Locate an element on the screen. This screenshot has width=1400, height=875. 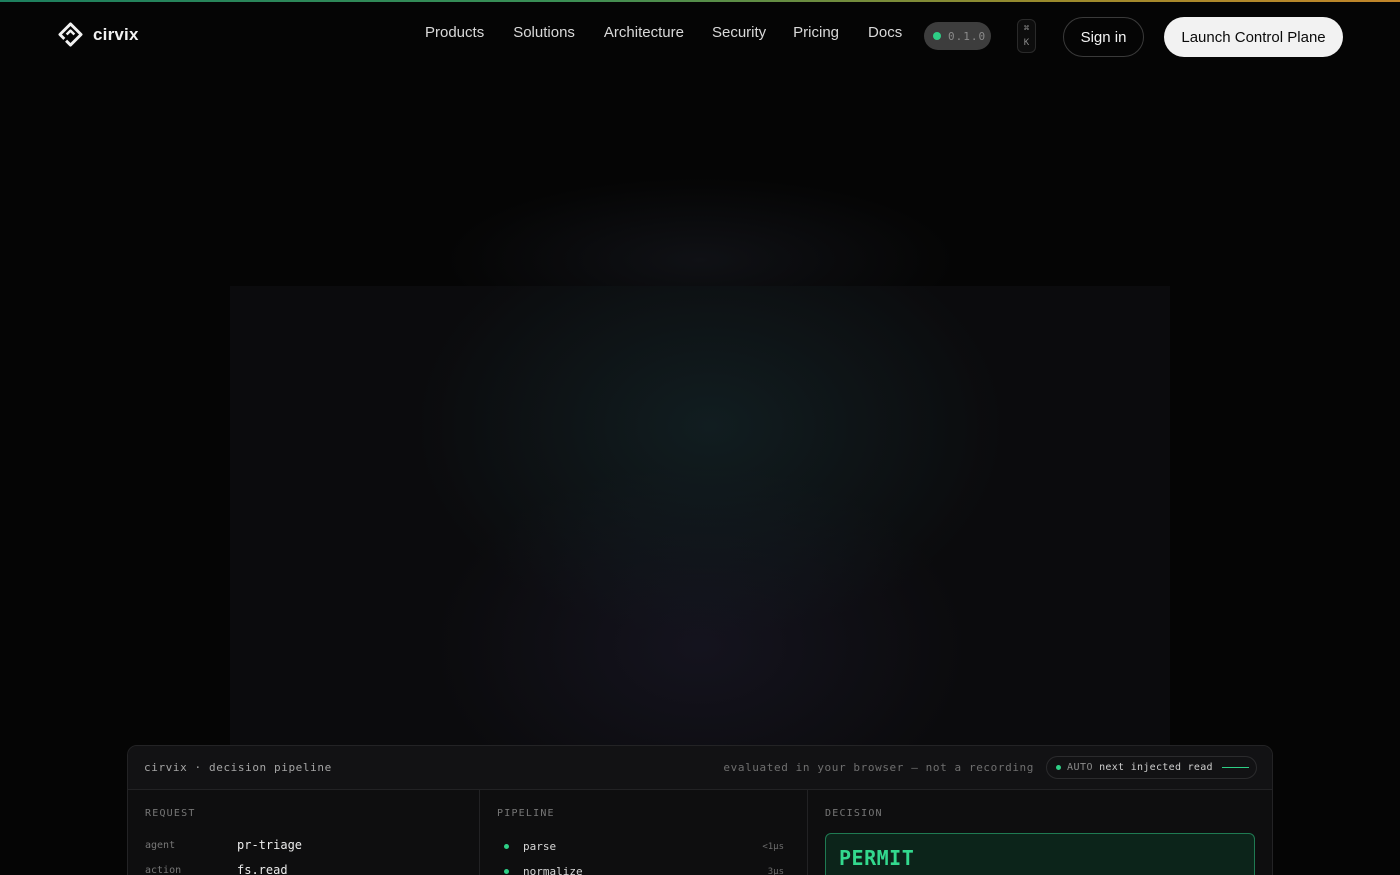
auto-play-indicator: AUTO next injected read is located at coordinates (1151, 767).